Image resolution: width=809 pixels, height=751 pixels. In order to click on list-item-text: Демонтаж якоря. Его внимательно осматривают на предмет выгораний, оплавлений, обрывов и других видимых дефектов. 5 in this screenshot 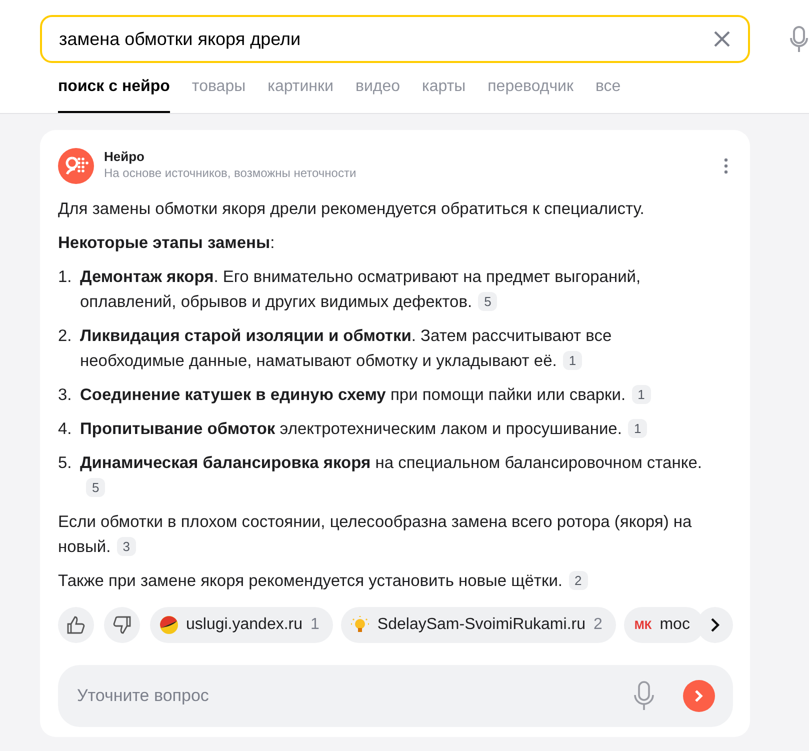, I will do `click(361, 290)`.